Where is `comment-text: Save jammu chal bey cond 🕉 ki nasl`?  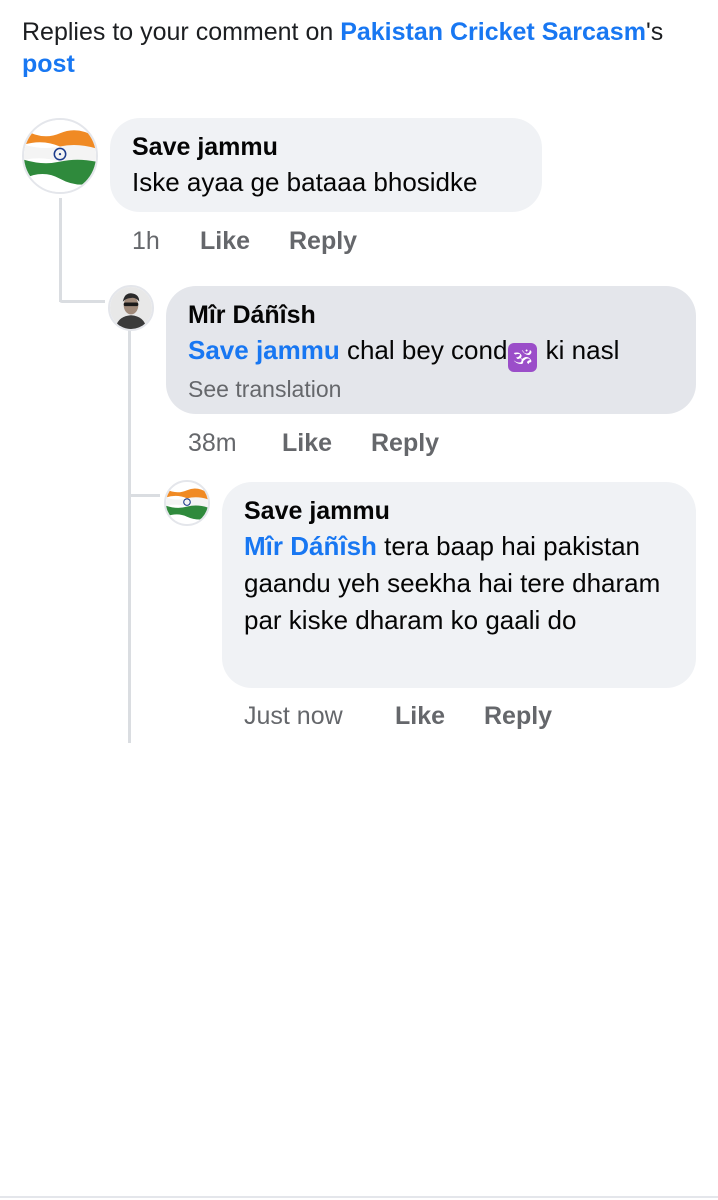
comment-text: Save jammu chal bey cond 🕉 ki nasl is located at coordinates (404, 353).